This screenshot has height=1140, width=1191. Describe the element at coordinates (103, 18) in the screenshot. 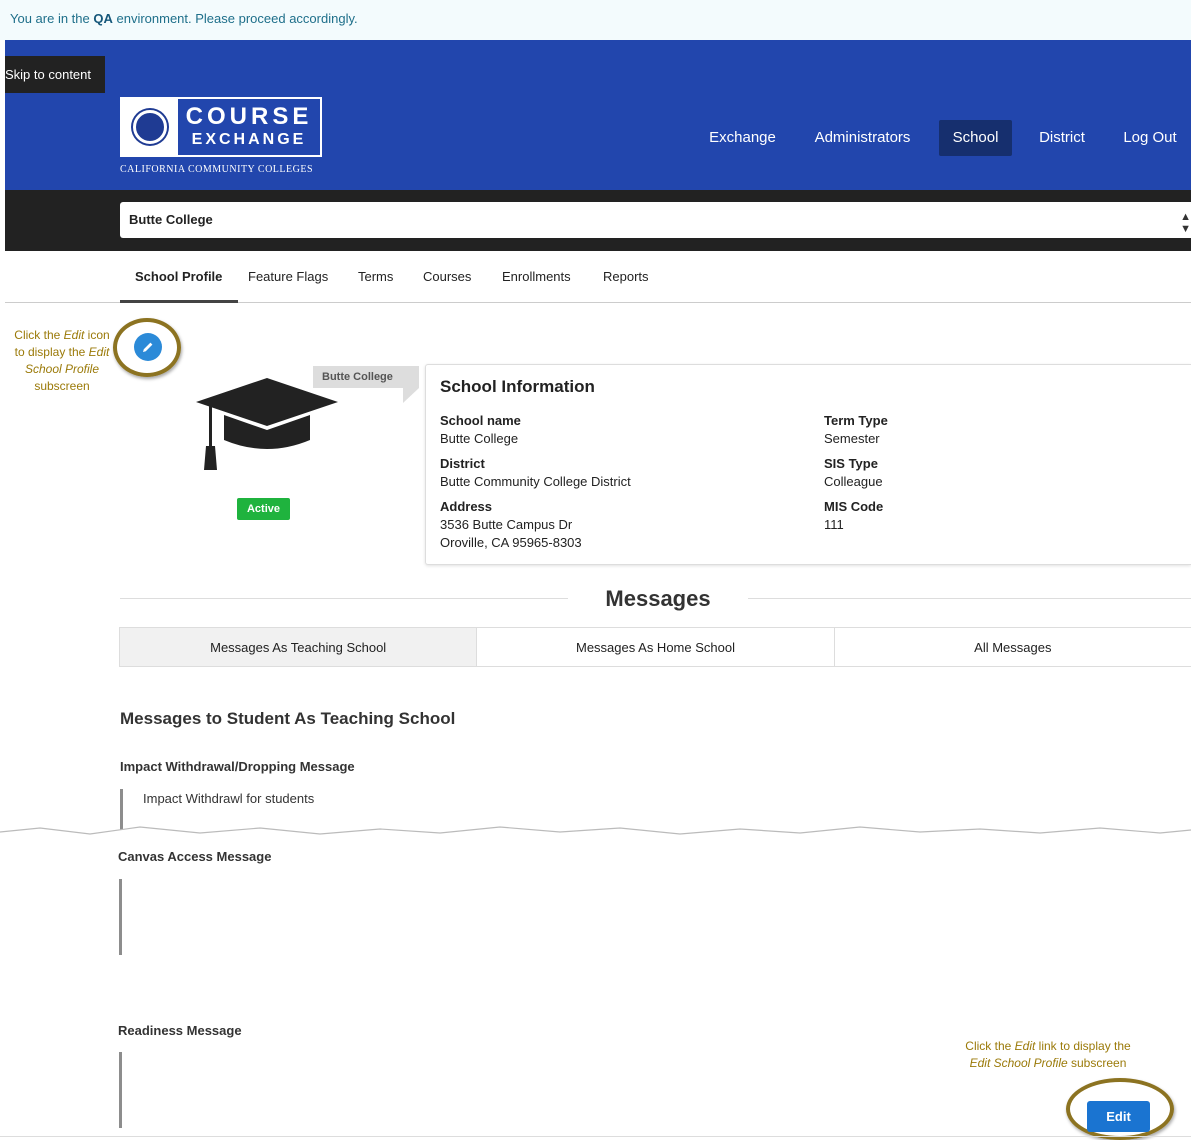

I see `qa-environment-name: QA` at that location.